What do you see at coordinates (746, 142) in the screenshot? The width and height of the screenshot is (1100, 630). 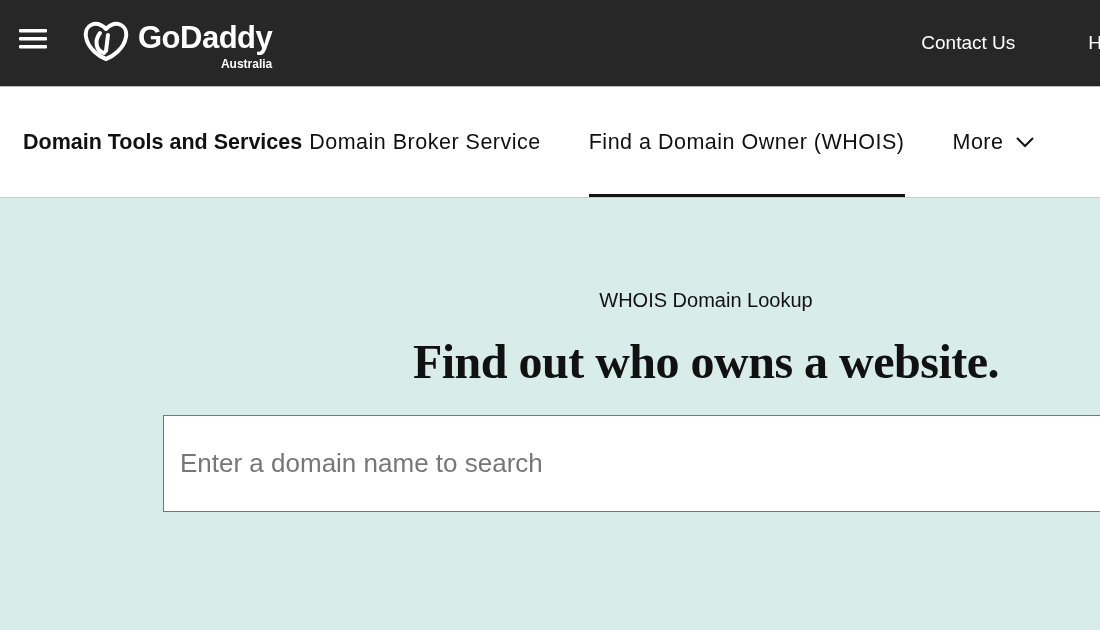 I see `nav-tab: Find a Domain Owner (WHOIS)` at bounding box center [746, 142].